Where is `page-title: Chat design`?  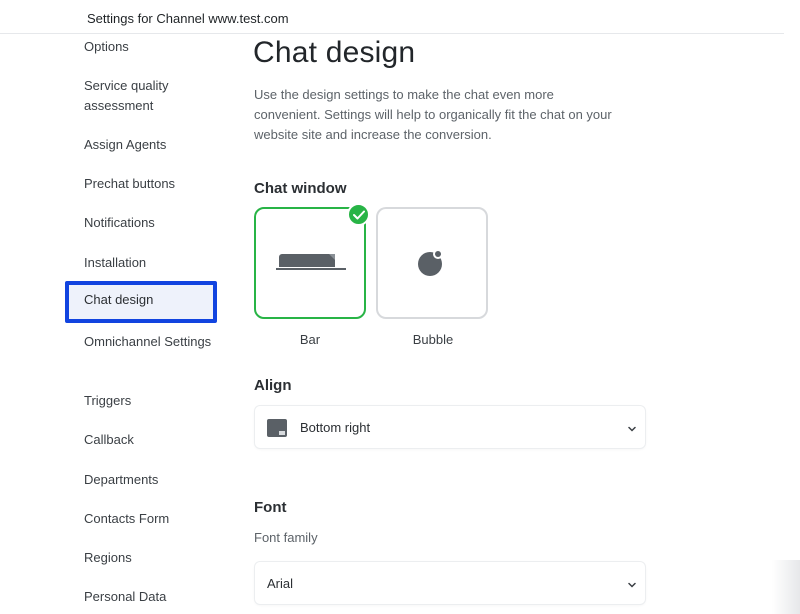
page-title: Chat design is located at coordinates (334, 52).